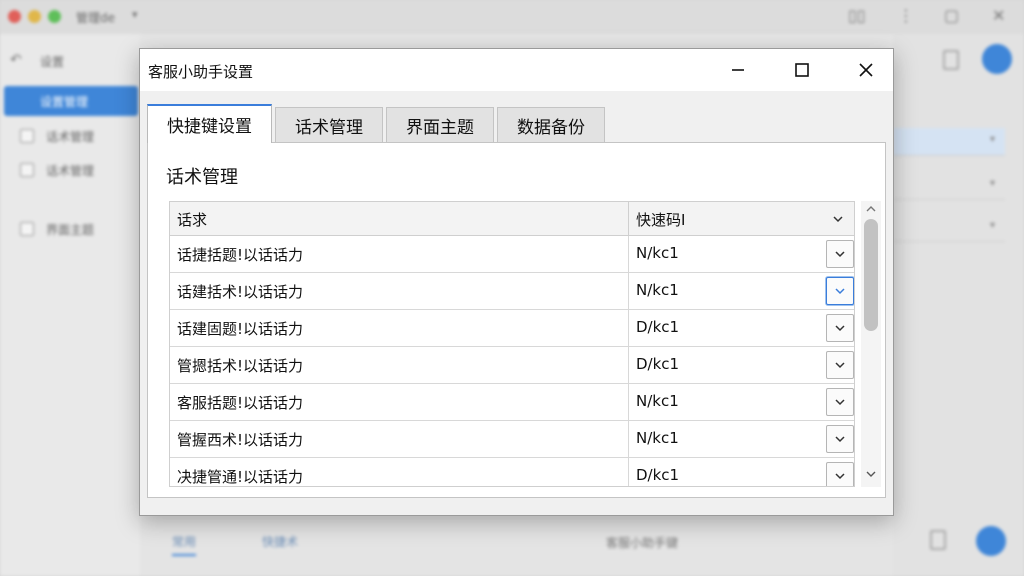 The width and height of the screenshot is (1024, 576). I want to click on sidebar-item-1: 话术管理, so click(57, 136).